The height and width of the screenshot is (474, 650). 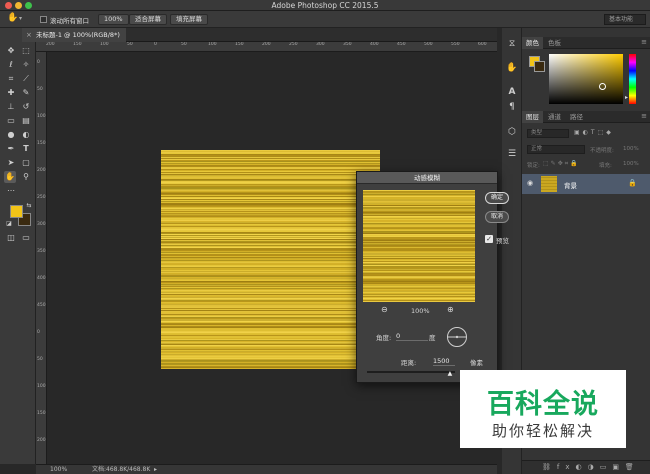 I want to click on layer-row-background: ◉ 背景 🔒, so click(x=586, y=184).